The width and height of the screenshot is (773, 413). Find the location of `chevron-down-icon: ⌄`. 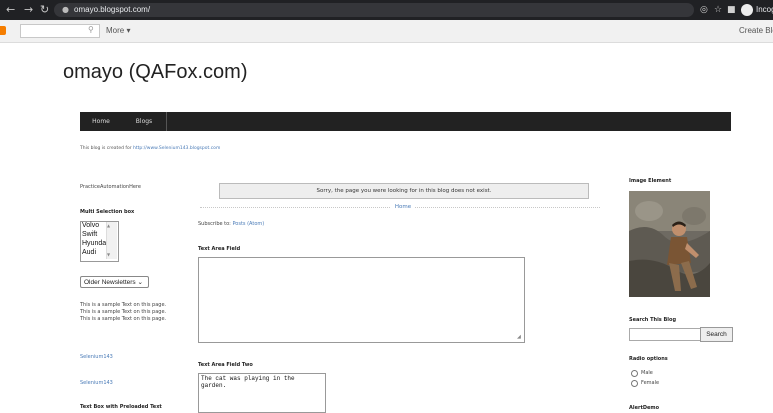

chevron-down-icon: ⌄ is located at coordinates (140, 282).